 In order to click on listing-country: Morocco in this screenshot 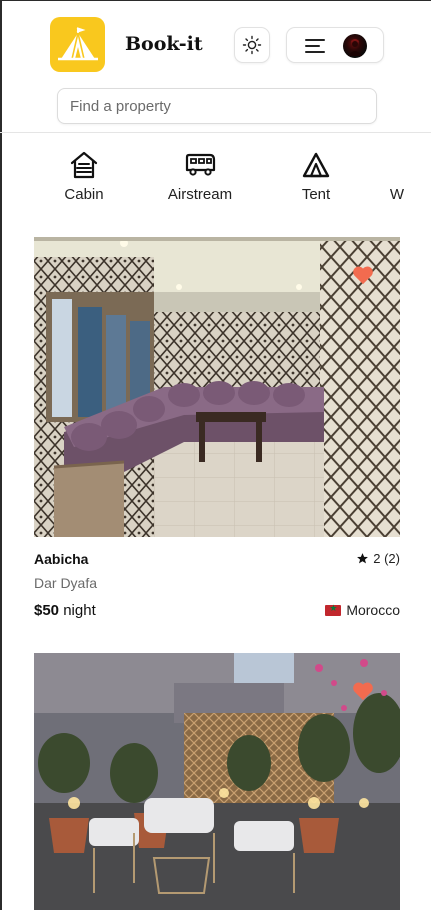, I will do `click(362, 610)`.